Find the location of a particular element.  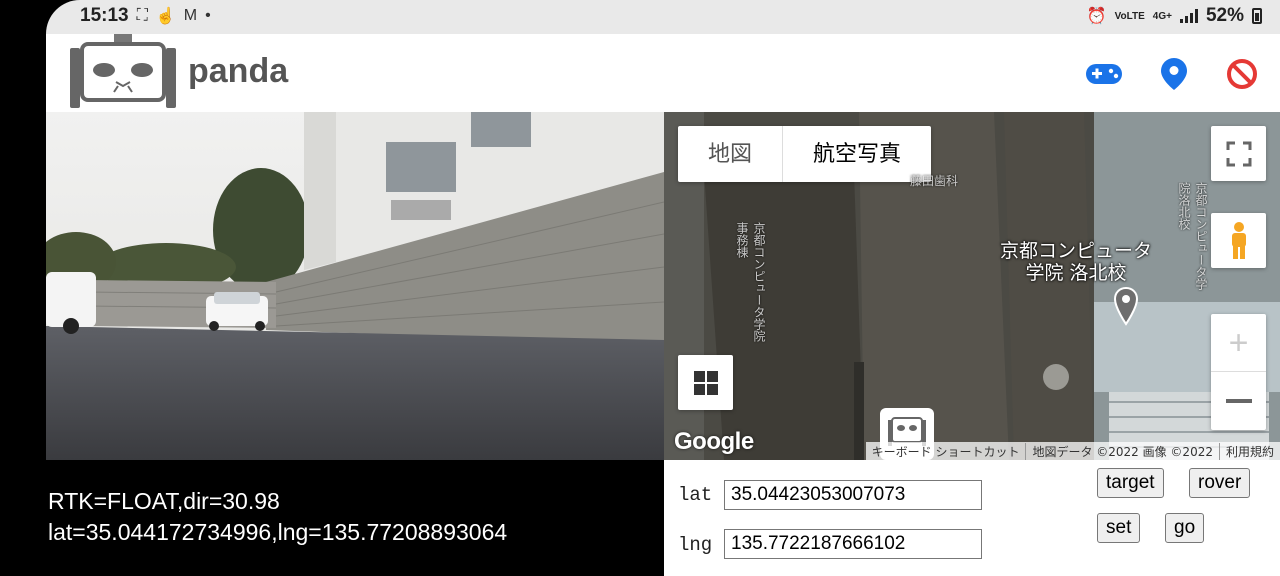

alarm-icon: ⏰ is located at coordinates (1096, 16).